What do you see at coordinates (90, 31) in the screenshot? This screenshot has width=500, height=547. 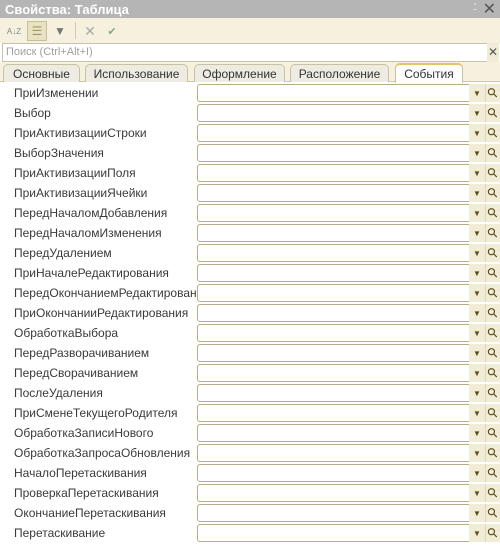 I see `cancel-button: ✕` at bounding box center [90, 31].